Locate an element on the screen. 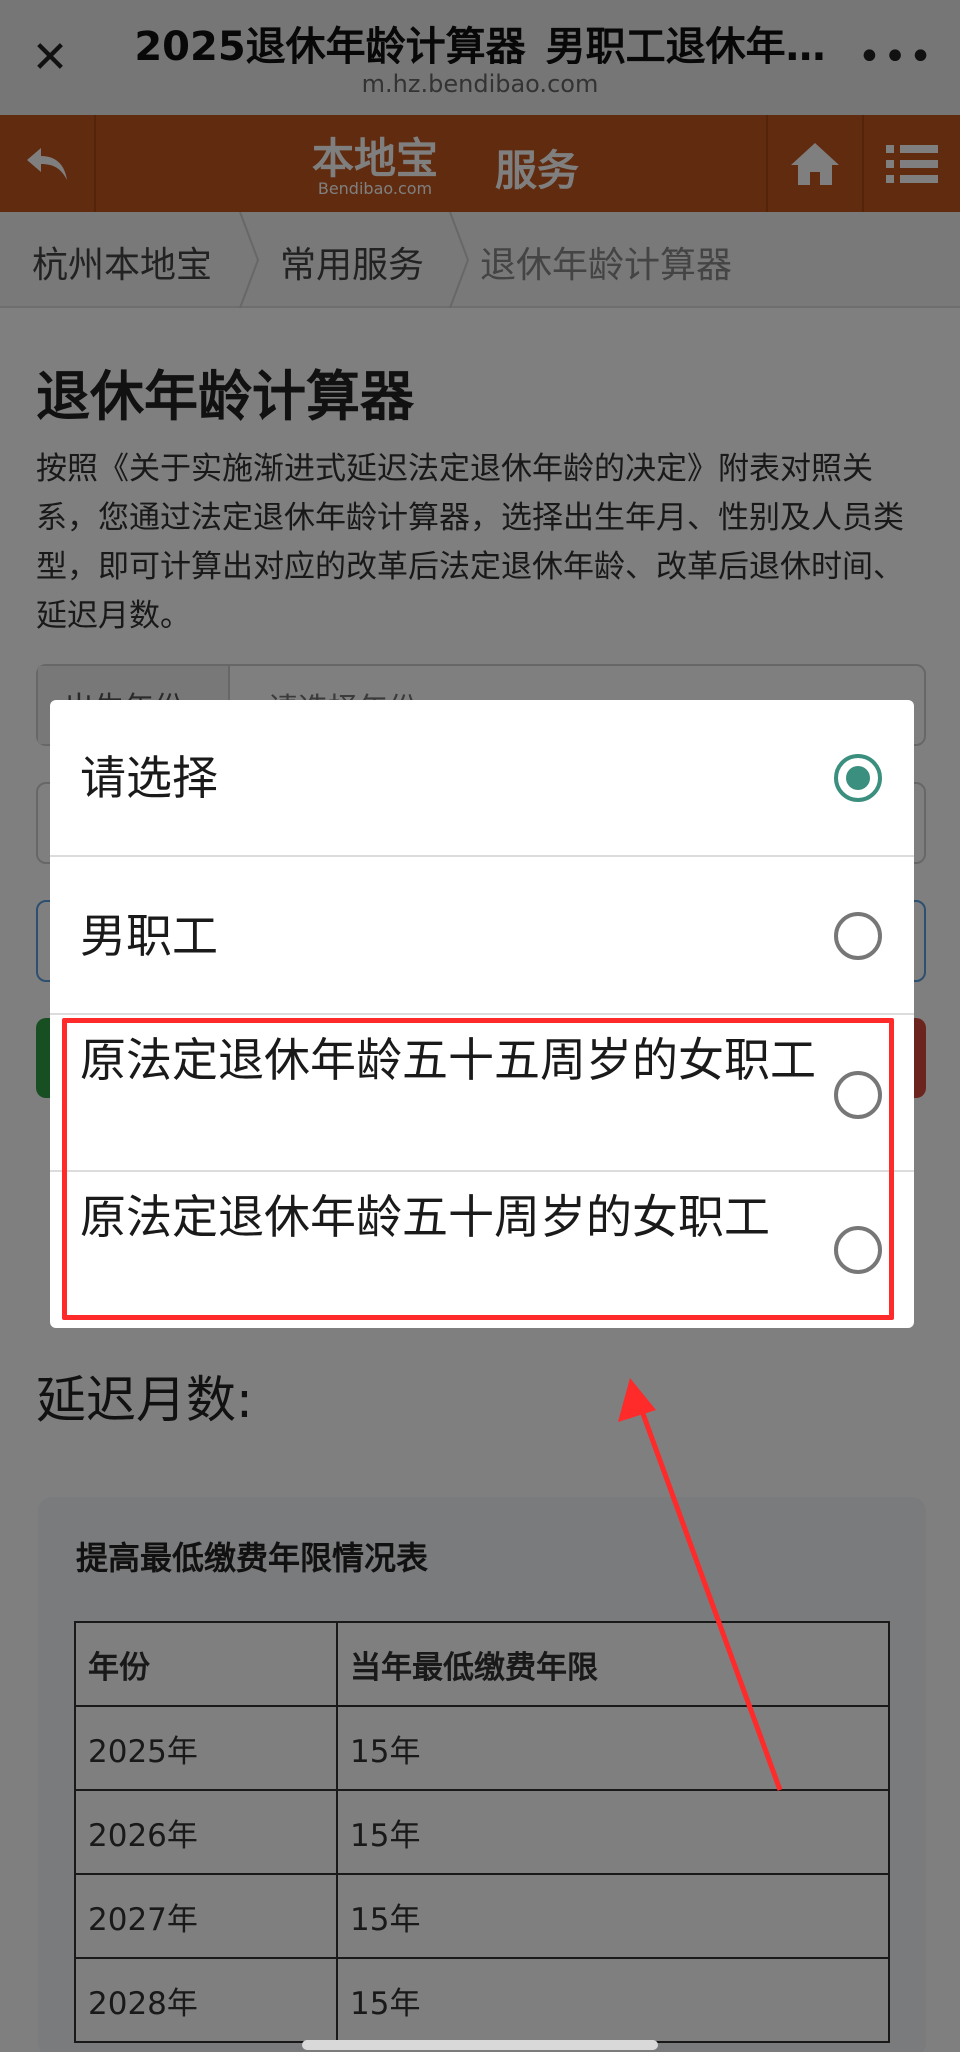 This screenshot has height=2052, width=960. picker-option-please-select: 请选择 is located at coordinates (482, 778).